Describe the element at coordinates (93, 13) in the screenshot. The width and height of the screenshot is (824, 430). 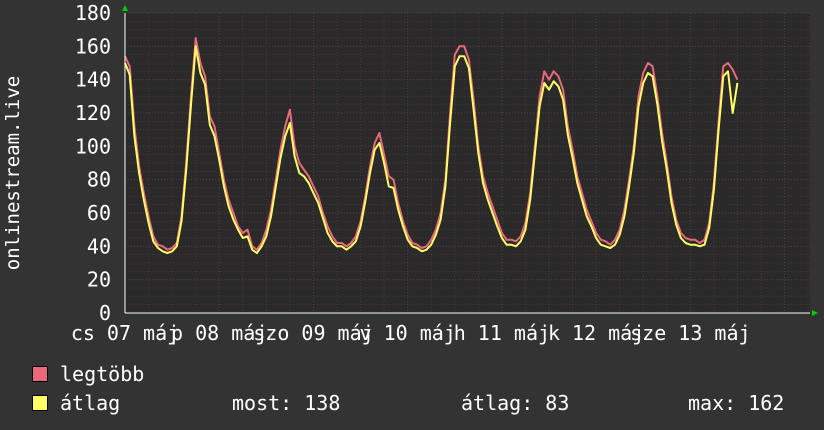
I see `y-tick-label: 180` at that location.